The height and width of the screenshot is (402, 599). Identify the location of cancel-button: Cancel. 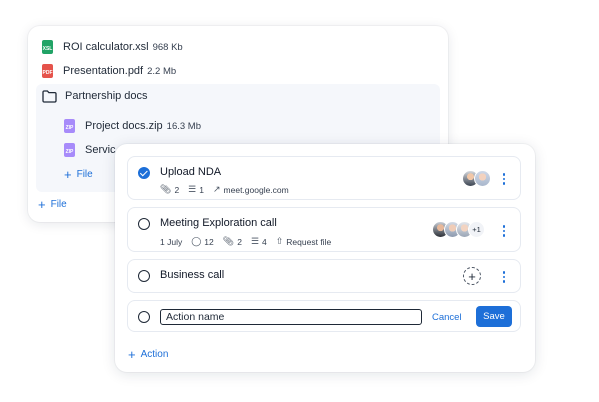
(447, 317).